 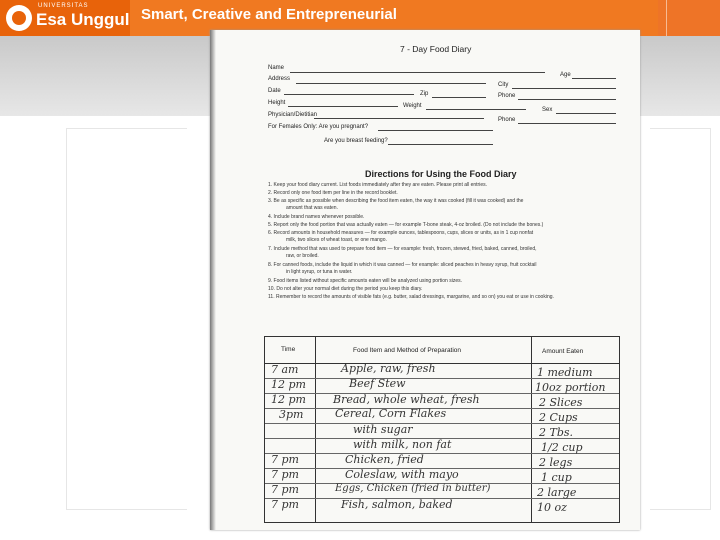 What do you see at coordinates (440, 144) in the screenshot?
I see `breastfeeding-line` at bounding box center [440, 144].